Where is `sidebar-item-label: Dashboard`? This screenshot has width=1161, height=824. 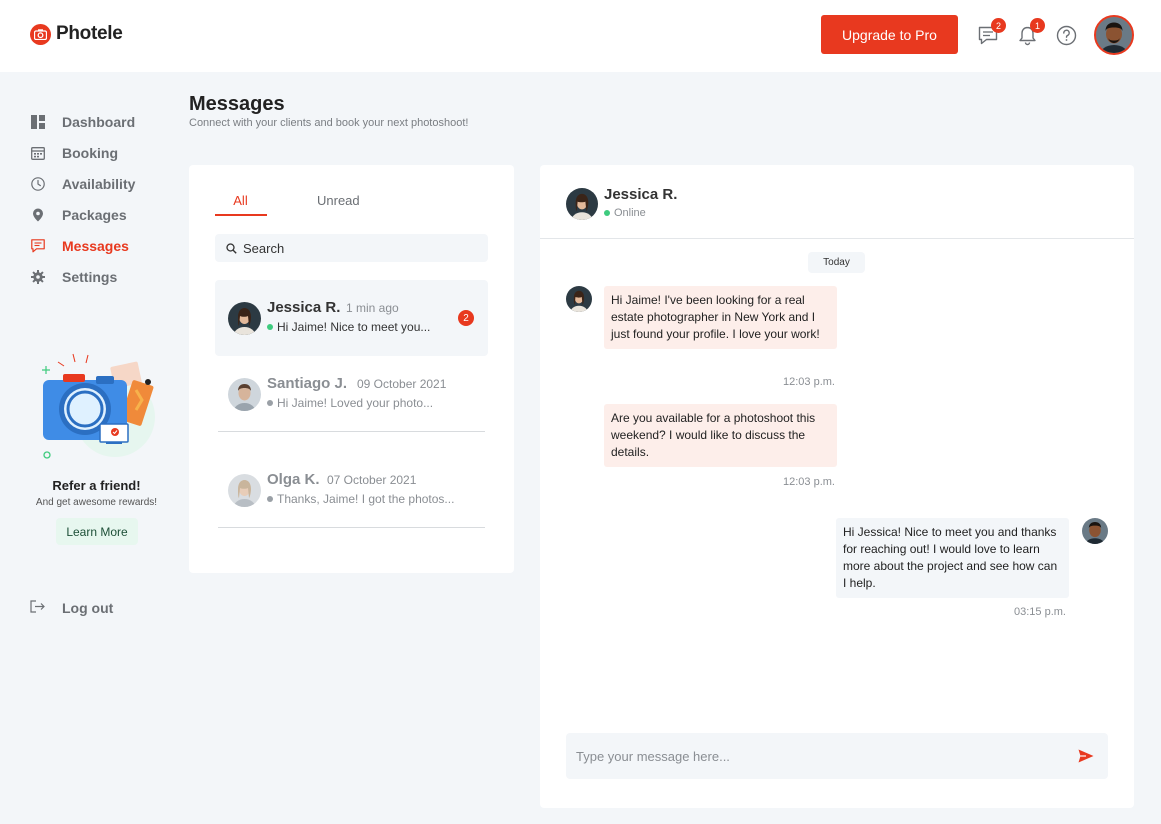 sidebar-item-label: Dashboard is located at coordinates (99, 122).